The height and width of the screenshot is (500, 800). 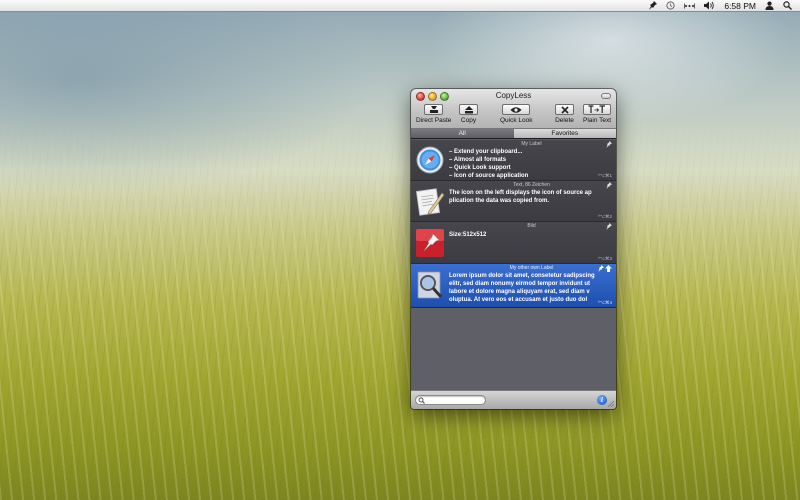 I want to click on plain-text-label: Plain Text, so click(x=597, y=120).